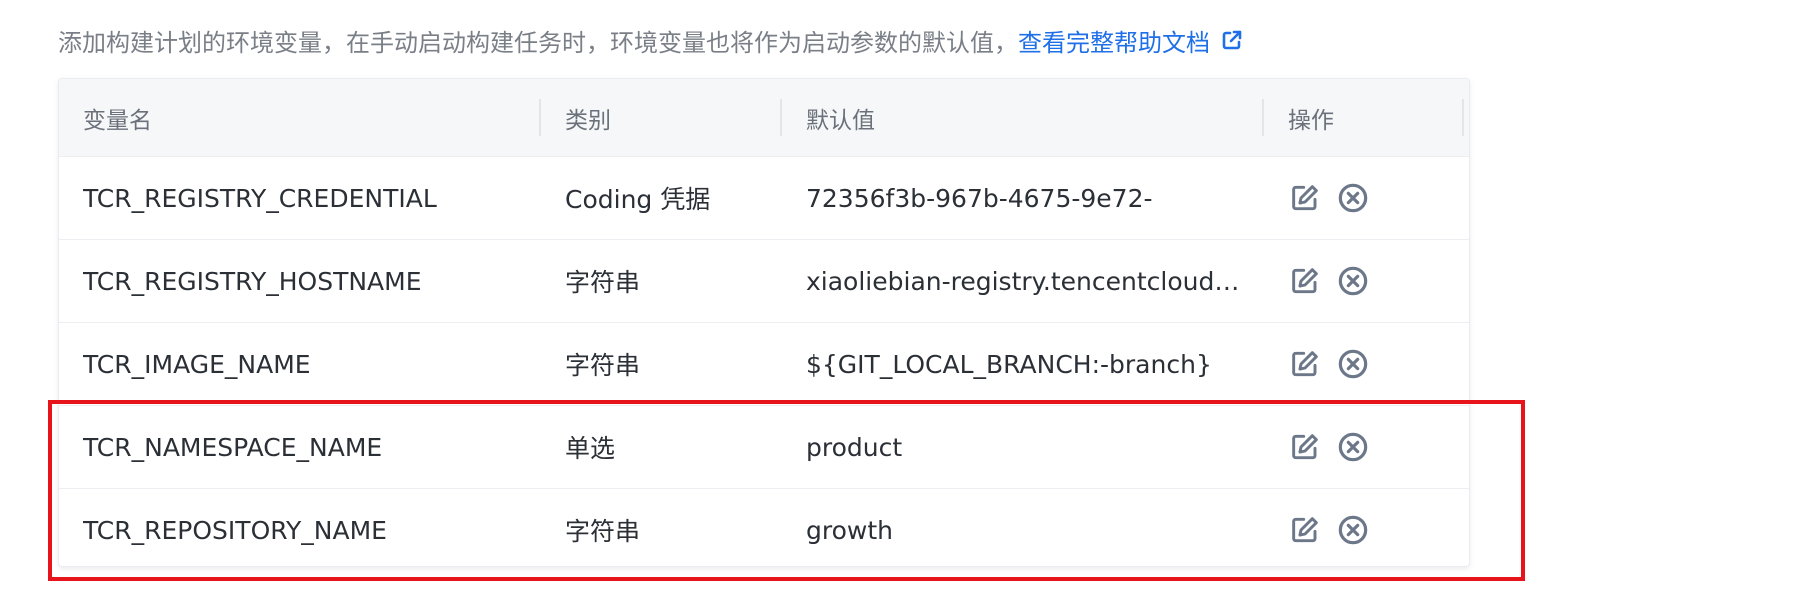 This screenshot has width=1794, height=602. I want to click on header-actions: 操作, so click(1364, 117).